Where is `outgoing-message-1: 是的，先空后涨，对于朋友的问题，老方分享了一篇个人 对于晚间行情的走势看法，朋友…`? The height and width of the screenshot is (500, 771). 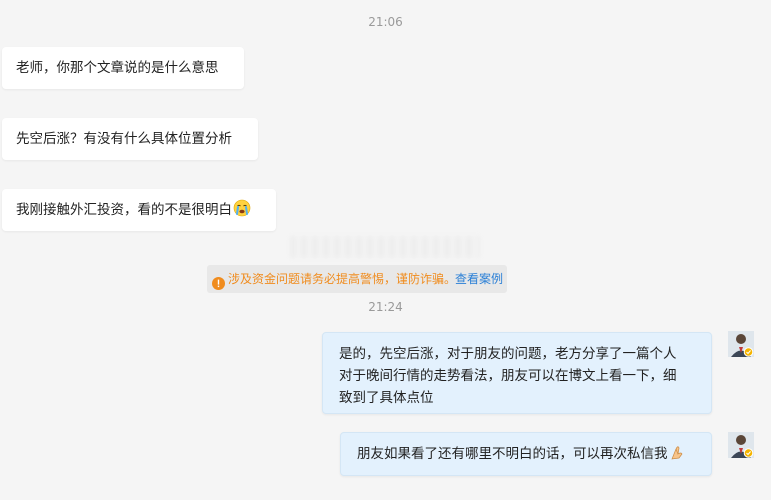
outgoing-message-1: 是的，先空后涨，对于朋友的问题，老方分享了一篇个人 对于晚间行情的走势看法，朋友… is located at coordinates (517, 373).